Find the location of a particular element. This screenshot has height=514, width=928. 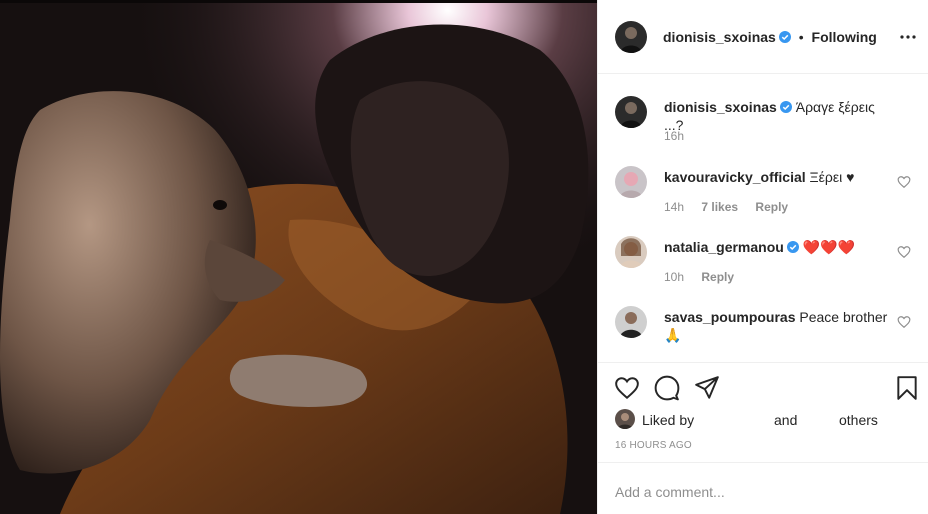

following-button: Following is located at coordinates (844, 37).